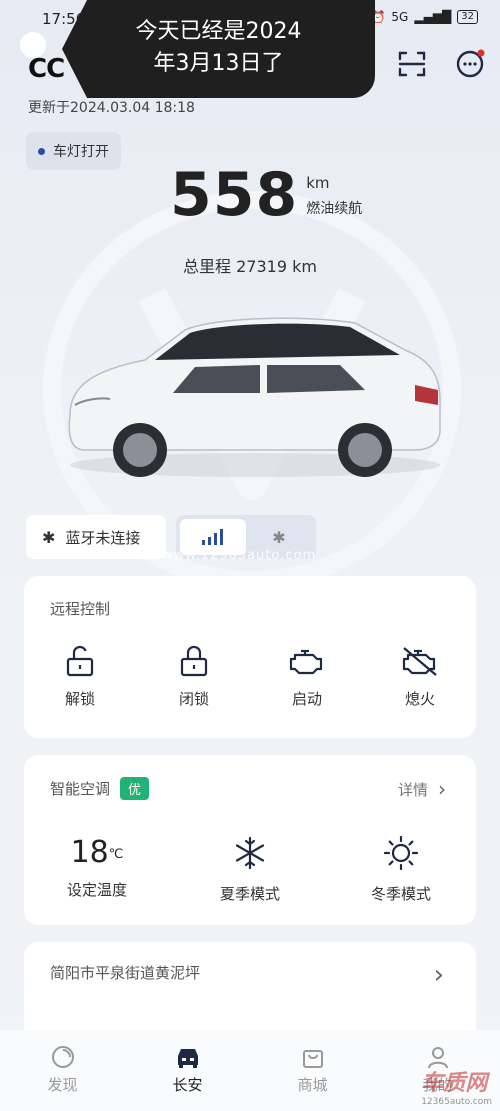 This screenshot has height=1111, width=500. Describe the element at coordinates (250, 266) in the screenshot. I see `odometer: 总里程 27319 km` at that location.